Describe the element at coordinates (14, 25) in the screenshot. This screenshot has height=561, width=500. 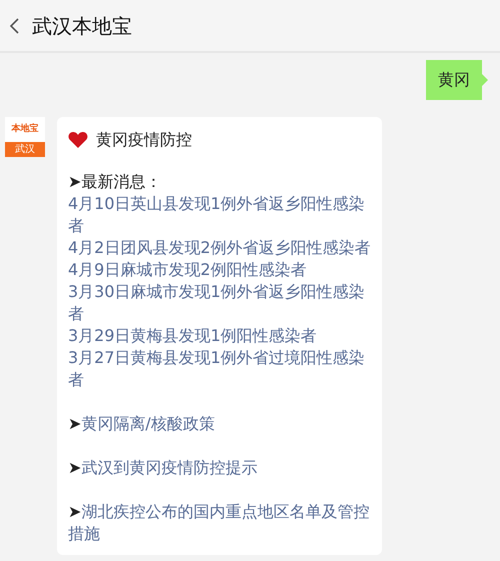
I see `back-icon` at that location.